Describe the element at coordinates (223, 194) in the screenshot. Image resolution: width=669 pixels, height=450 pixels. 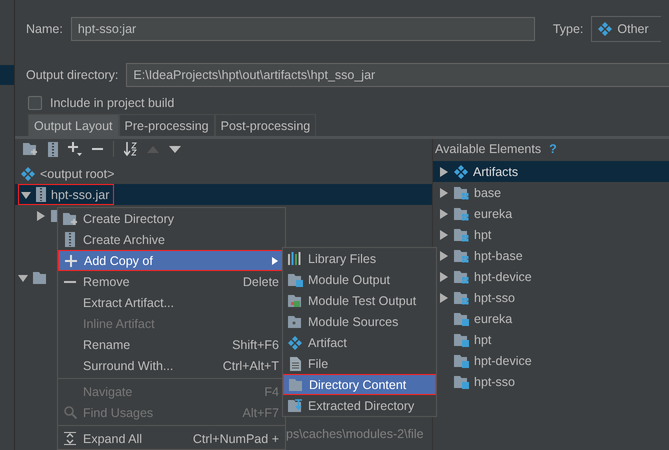
I see `tree-row: hpt-sso.jar` at that location.